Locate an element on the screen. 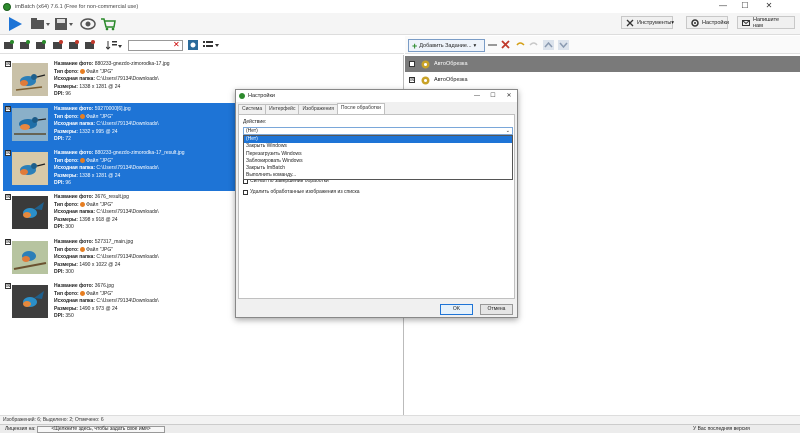  delete-all-tasks-icon is located at coordinates (505, 45).